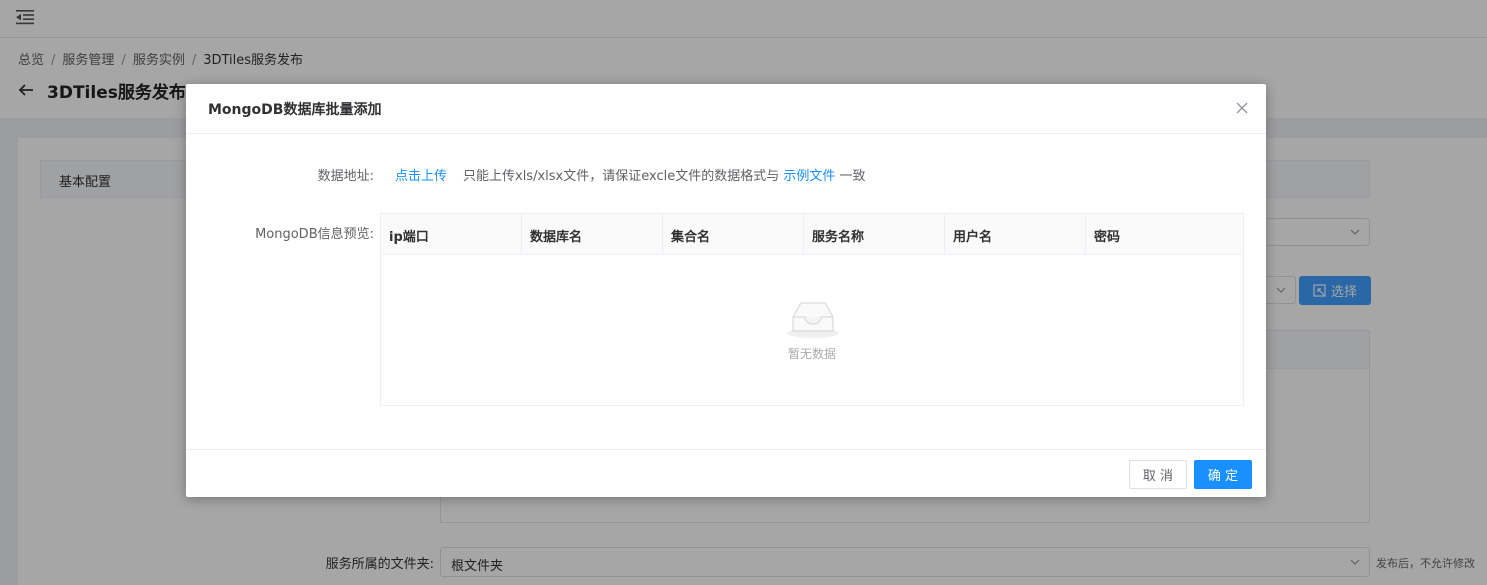 Image resolution: width=1487 pixels, height=585 pixels. Describe the element at coordinates (813, 320) in the screenshot. I see `empty-inbox-icon` at that location.